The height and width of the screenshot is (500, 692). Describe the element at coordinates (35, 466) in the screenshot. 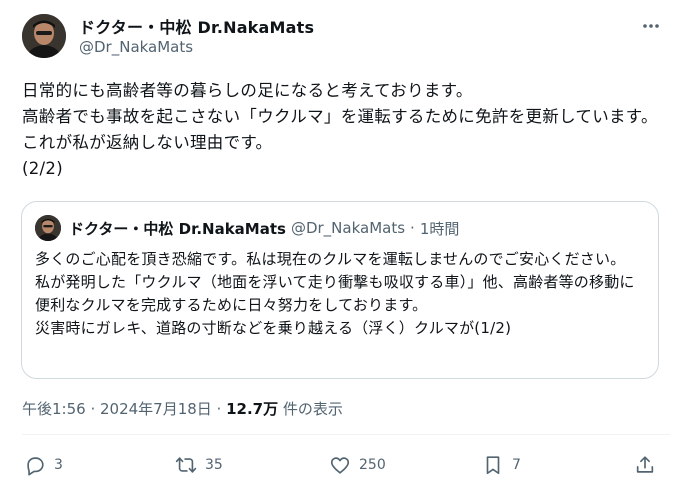

I see `reply-bubble-icon` at that location.